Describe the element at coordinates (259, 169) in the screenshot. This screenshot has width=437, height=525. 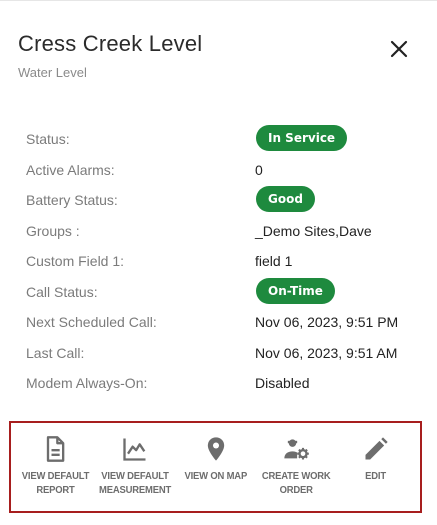
I see `detail-value: 0` at that location.